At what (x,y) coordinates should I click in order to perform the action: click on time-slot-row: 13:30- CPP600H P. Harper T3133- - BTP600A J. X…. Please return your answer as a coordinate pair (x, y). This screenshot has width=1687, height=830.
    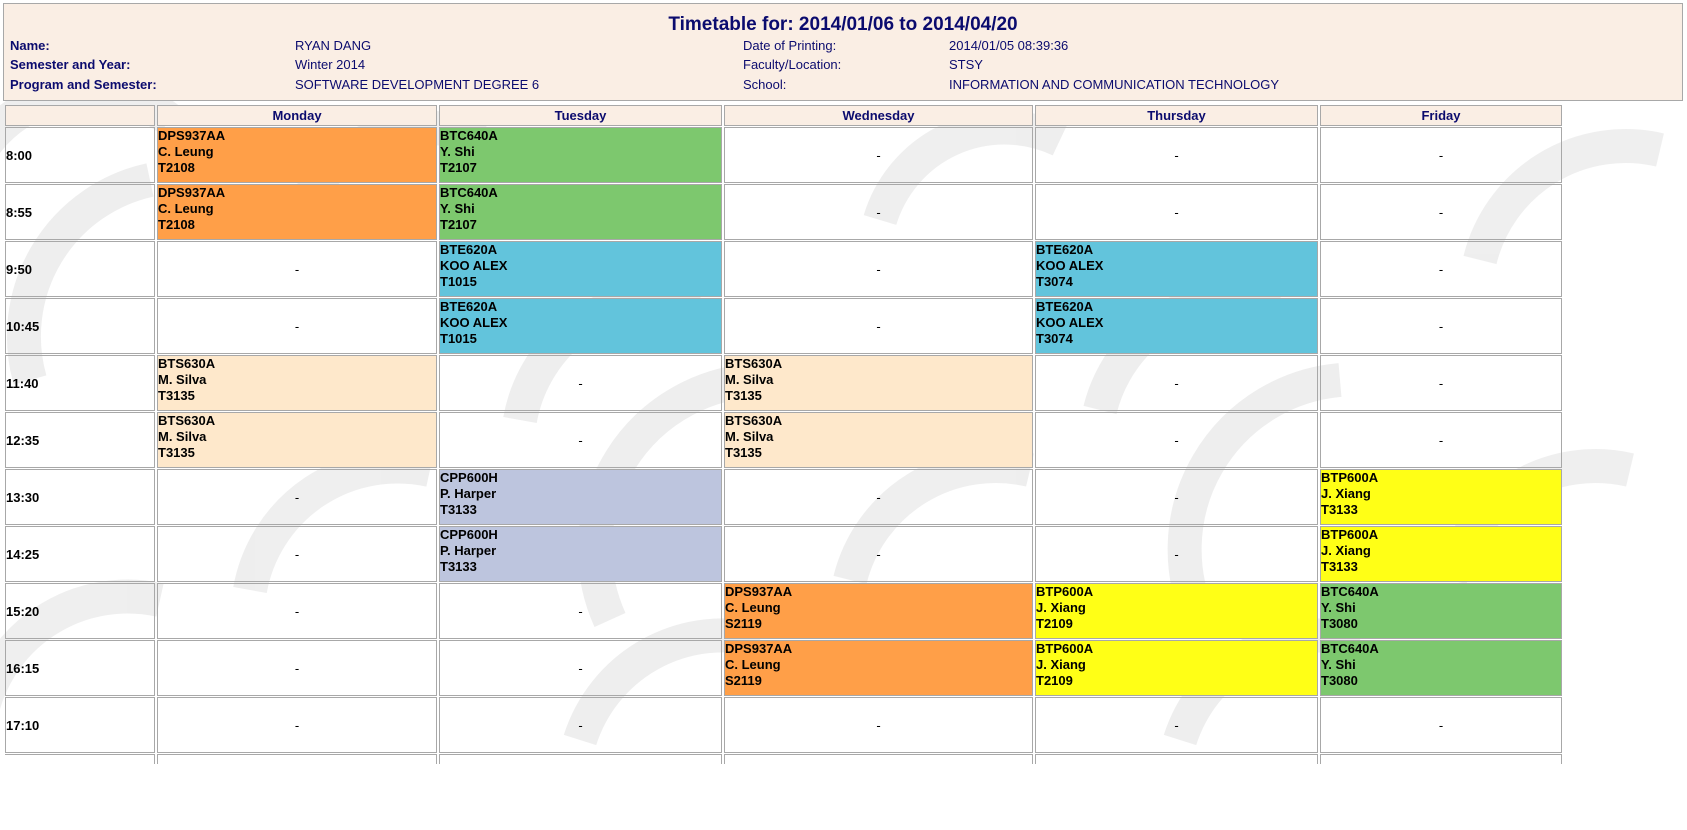
    Looking at the image, I should click on (783, 497).